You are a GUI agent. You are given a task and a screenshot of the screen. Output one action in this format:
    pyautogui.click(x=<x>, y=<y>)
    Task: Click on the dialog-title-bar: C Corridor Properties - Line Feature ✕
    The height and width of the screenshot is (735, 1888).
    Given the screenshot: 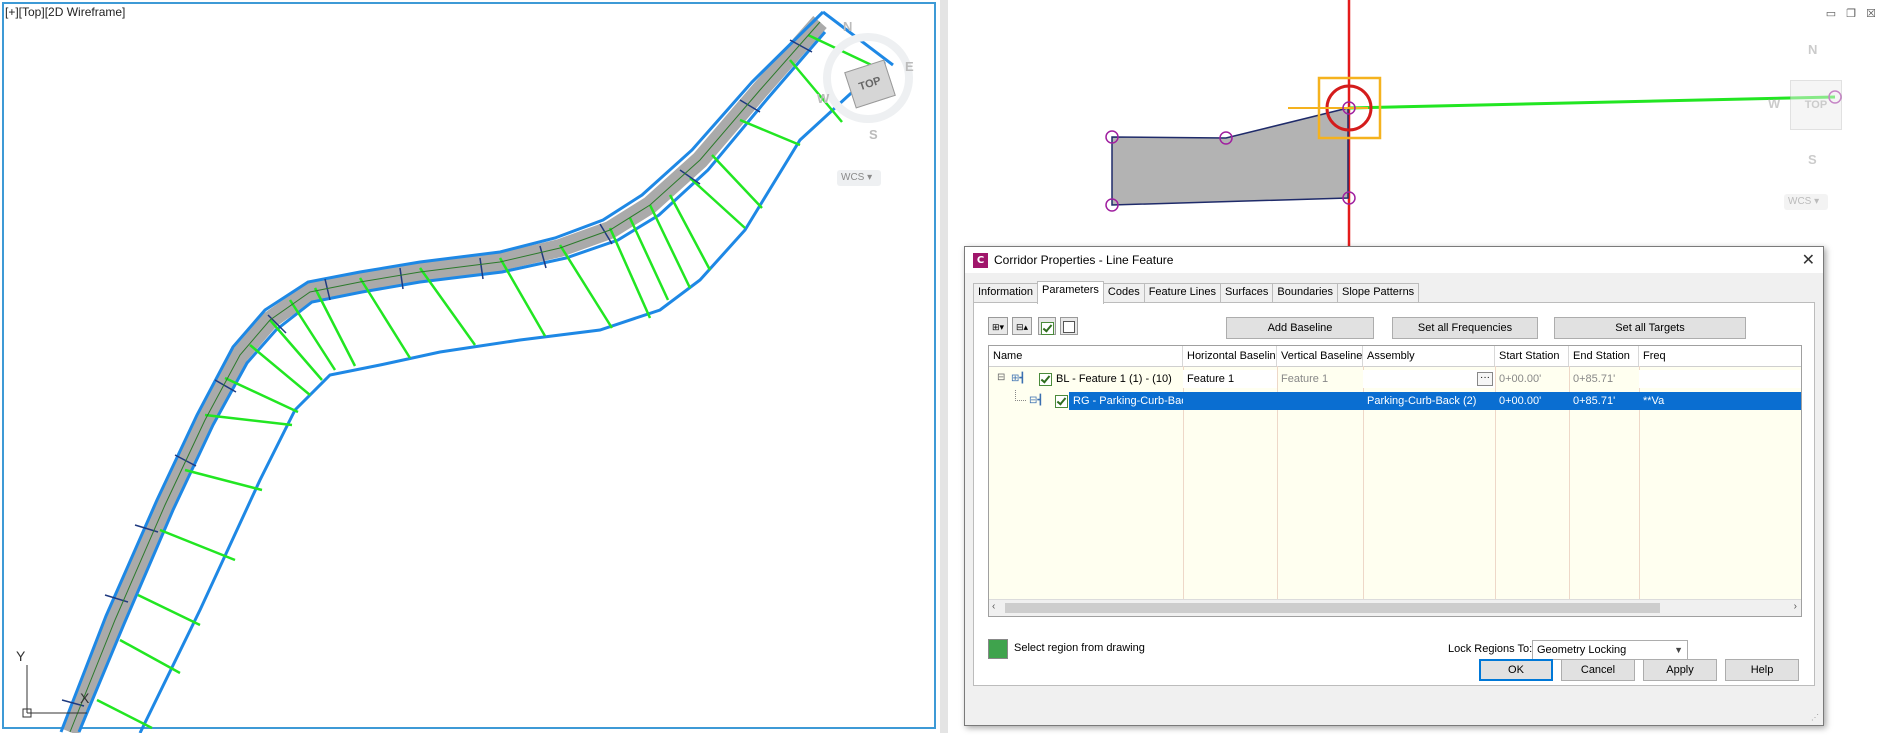 What is the action you would take?
    pyautogui.click(x=1394, y=260)
    